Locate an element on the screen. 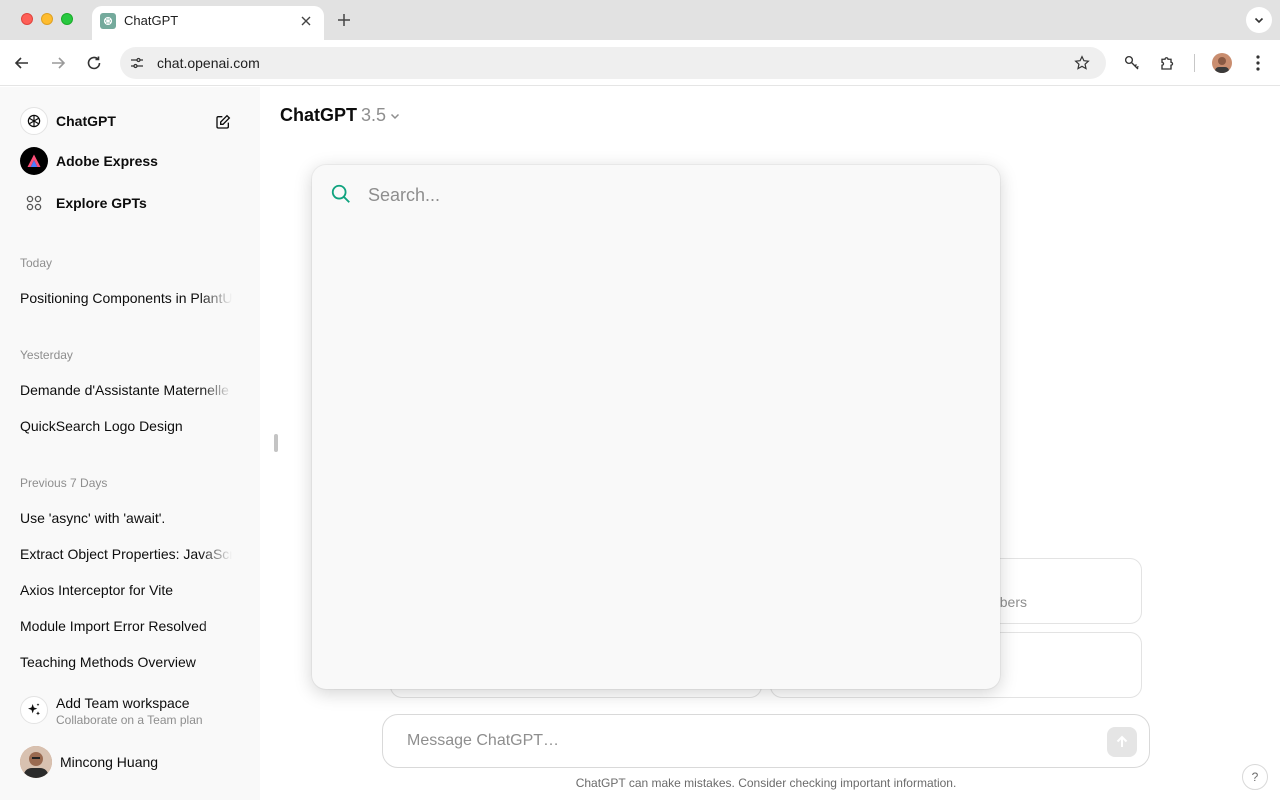 The image size is (1280, 800). chat-history-item: Axios Interceptor for Vite is located at coordinates (126, 590).